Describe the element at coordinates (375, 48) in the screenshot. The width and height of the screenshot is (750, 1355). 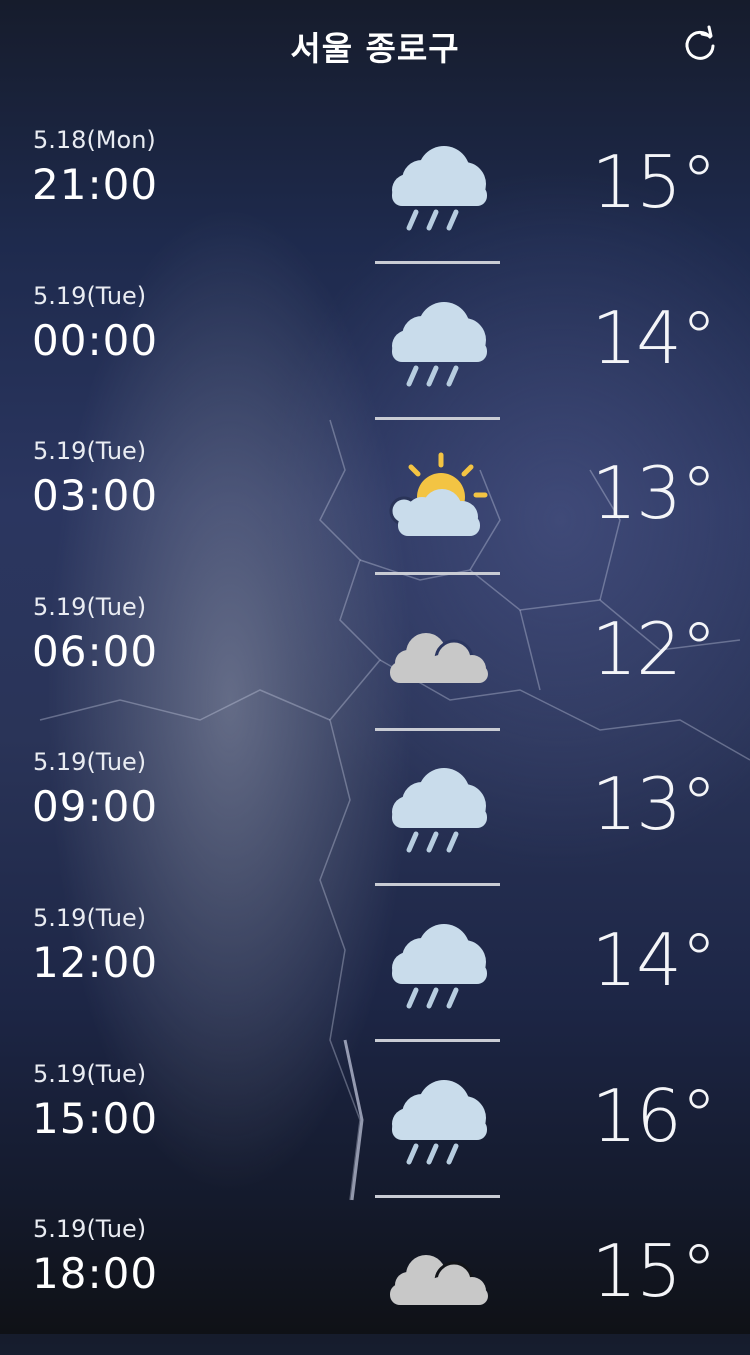
I see `location-title: 서울 종로구` at that location.